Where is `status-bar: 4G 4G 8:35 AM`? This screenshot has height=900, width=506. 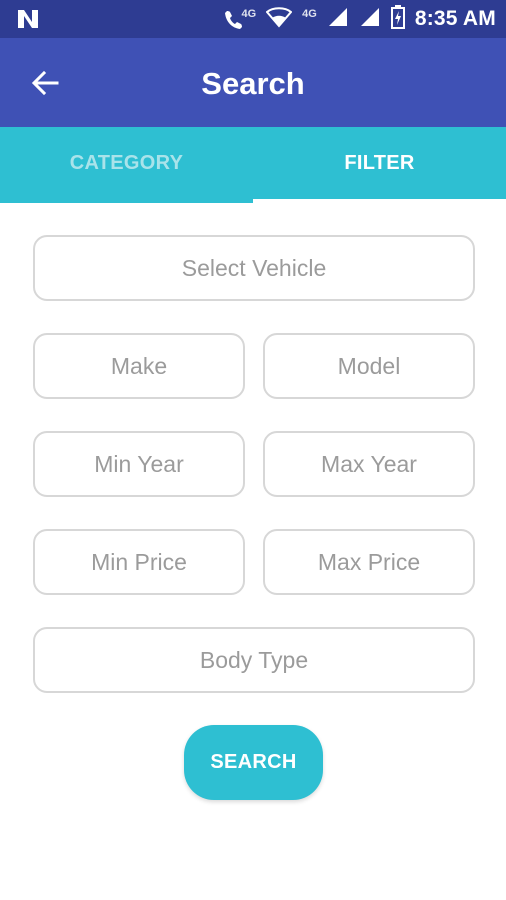 status-bar: 4G 4G 8:35 AM is located at coordinates (253, 19).